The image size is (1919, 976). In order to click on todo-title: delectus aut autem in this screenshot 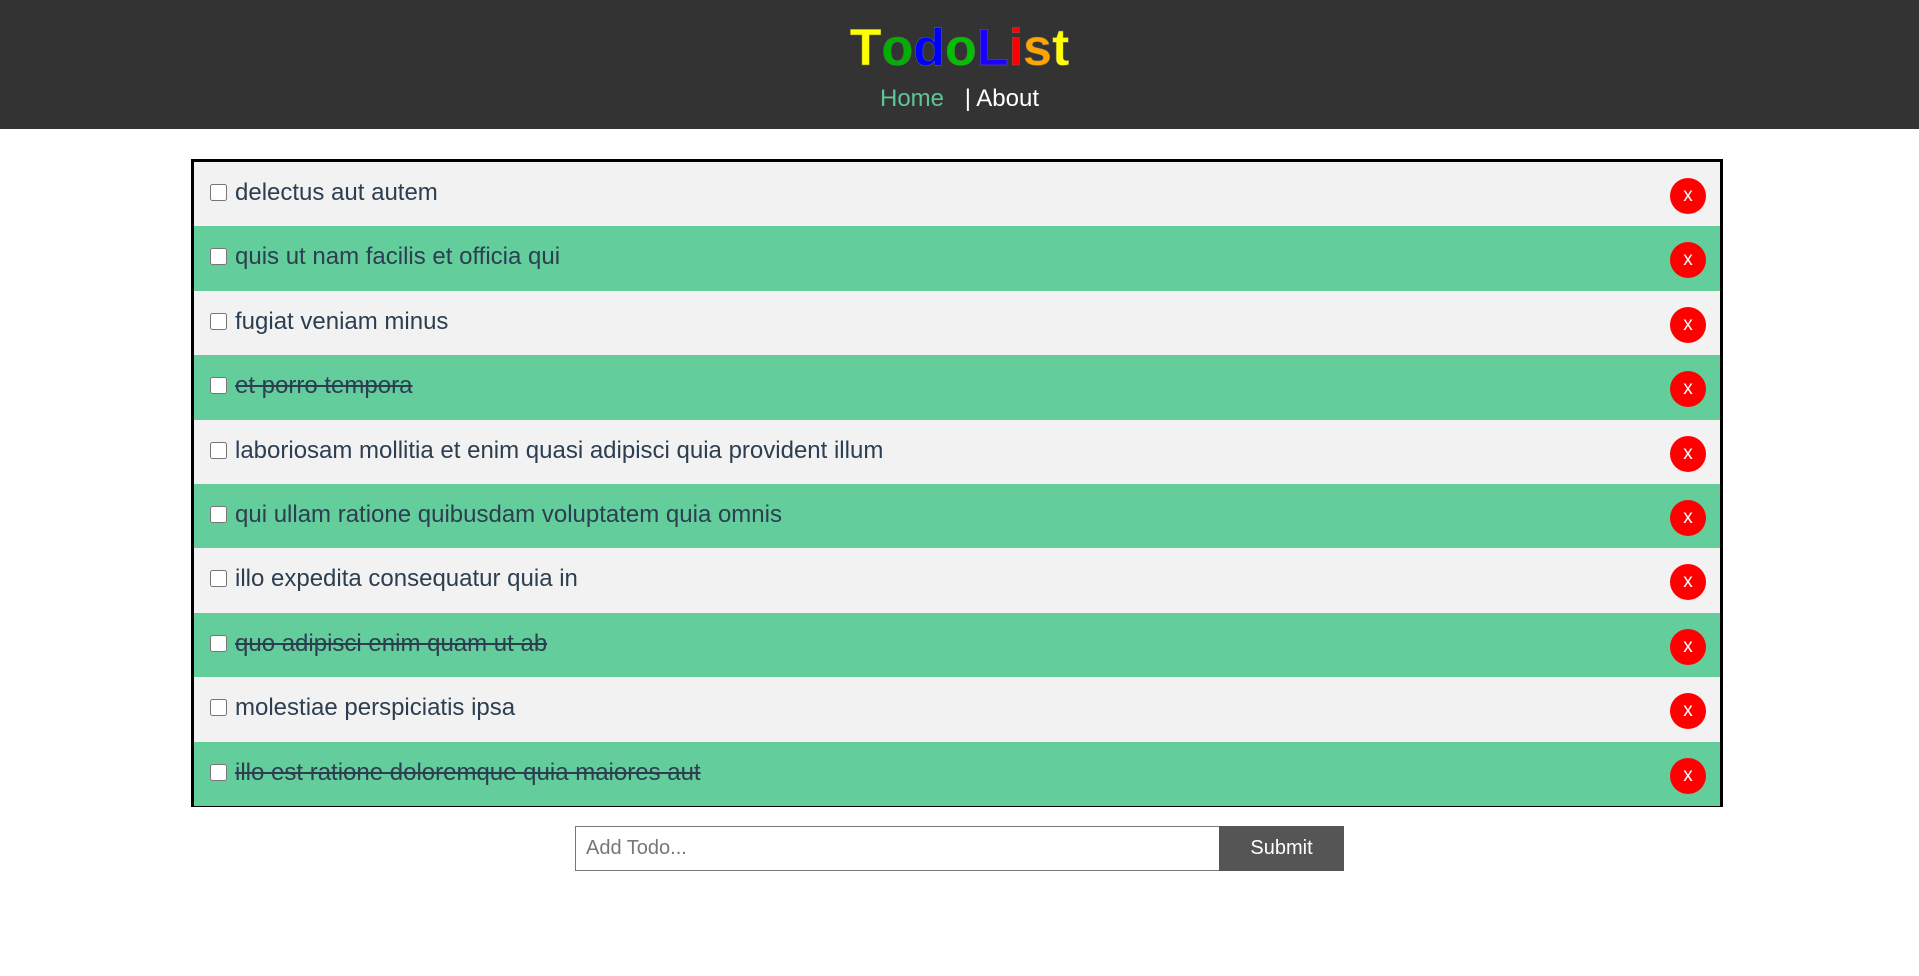, I will do `click(336, 192)`.